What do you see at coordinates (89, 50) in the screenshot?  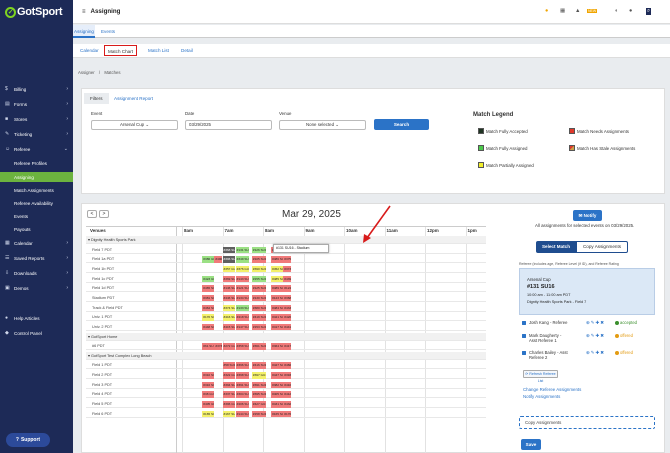 I see `view-tab-calendar: Calendar` at bounding box center [89, 50].